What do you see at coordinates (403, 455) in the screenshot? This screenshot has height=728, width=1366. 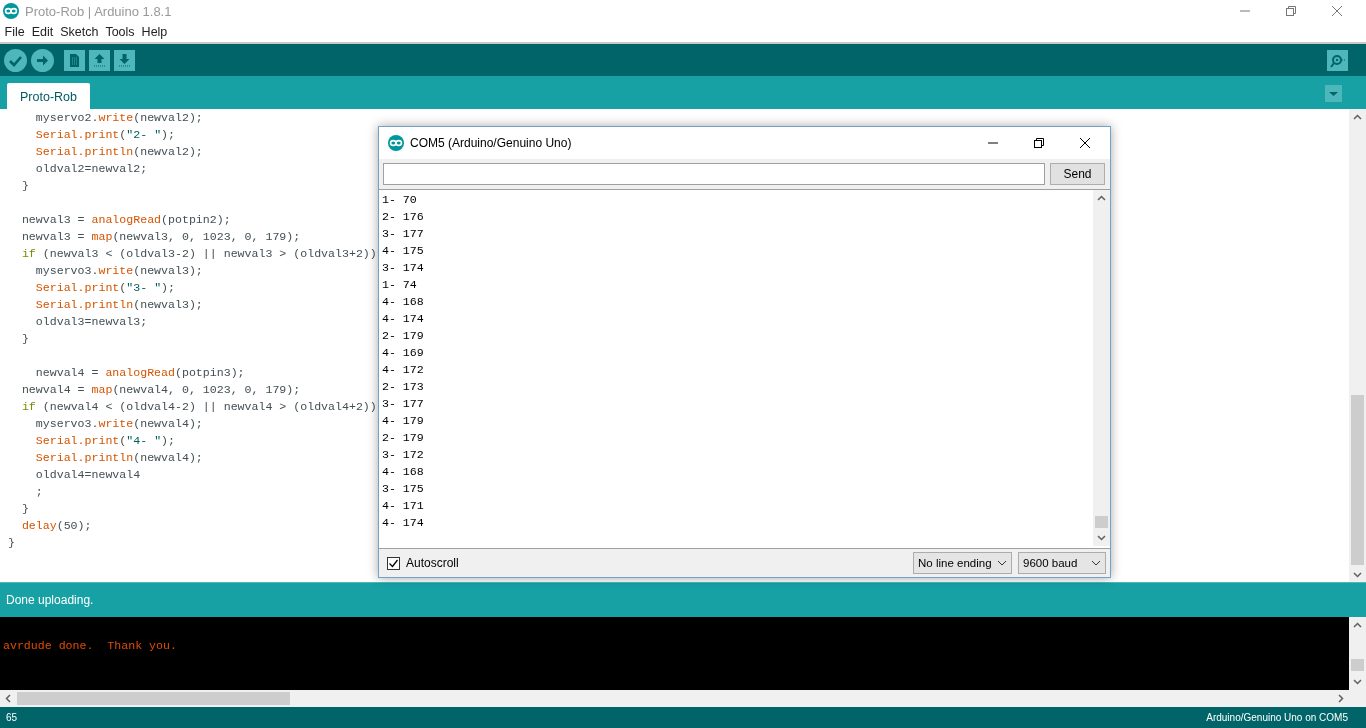 I see `serial-output-line: 3- 172` at bounding box center [403, 455].